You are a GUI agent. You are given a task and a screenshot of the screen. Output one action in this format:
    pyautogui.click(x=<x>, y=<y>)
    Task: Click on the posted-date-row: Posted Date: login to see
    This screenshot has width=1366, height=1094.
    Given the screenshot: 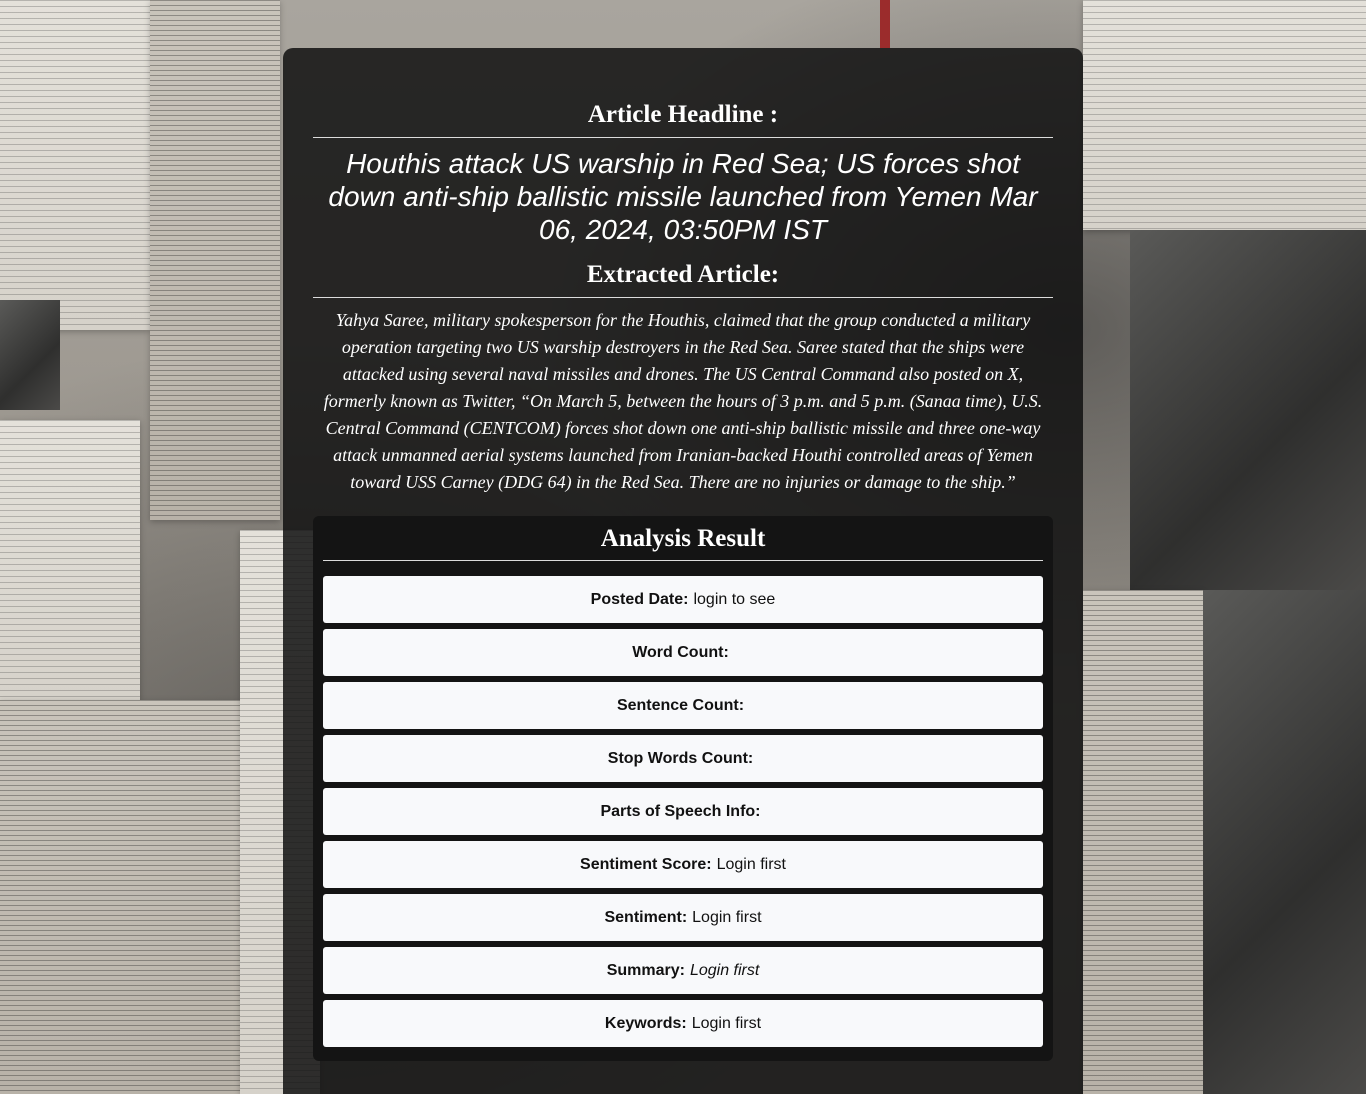 What is the action you would take?
    pyautogui.click(x=683, y=599)
    